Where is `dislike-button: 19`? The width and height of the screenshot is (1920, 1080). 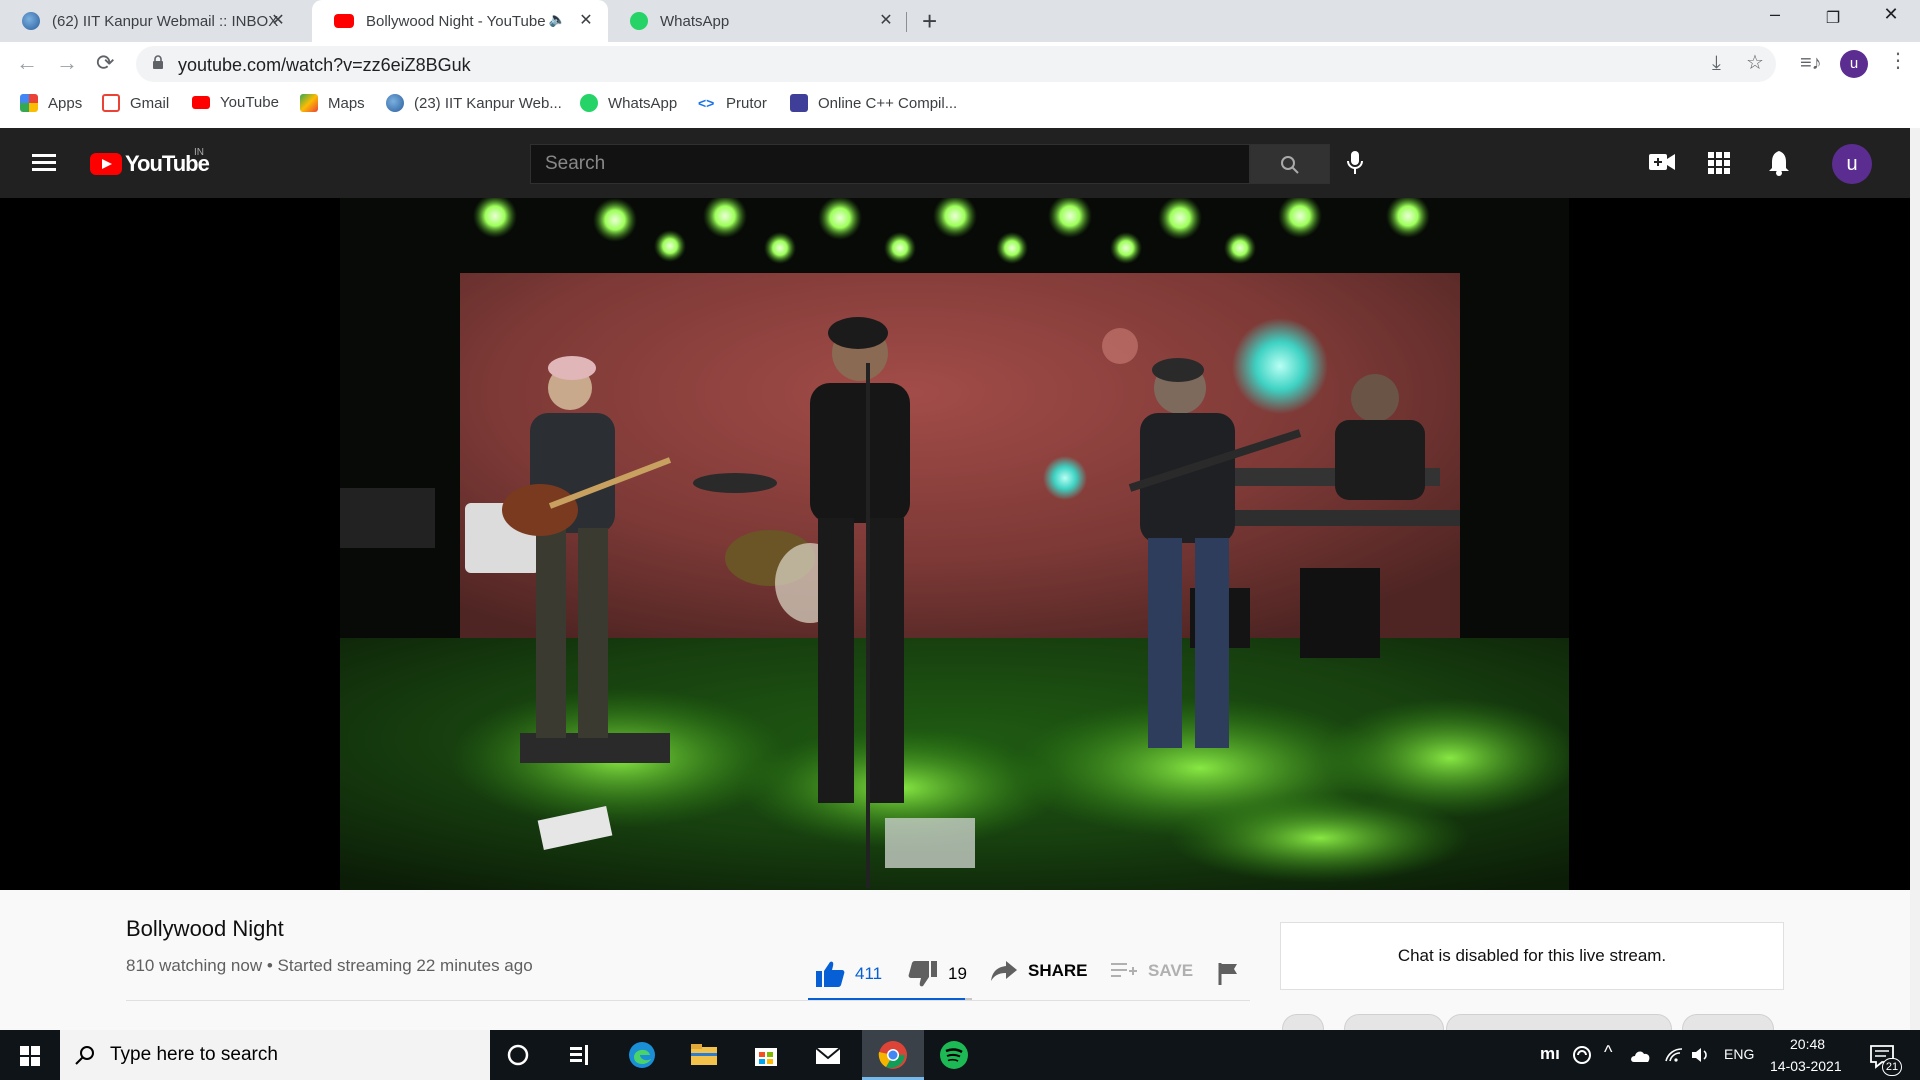 dislike-button: 19 is located at coordinates (937, 974).